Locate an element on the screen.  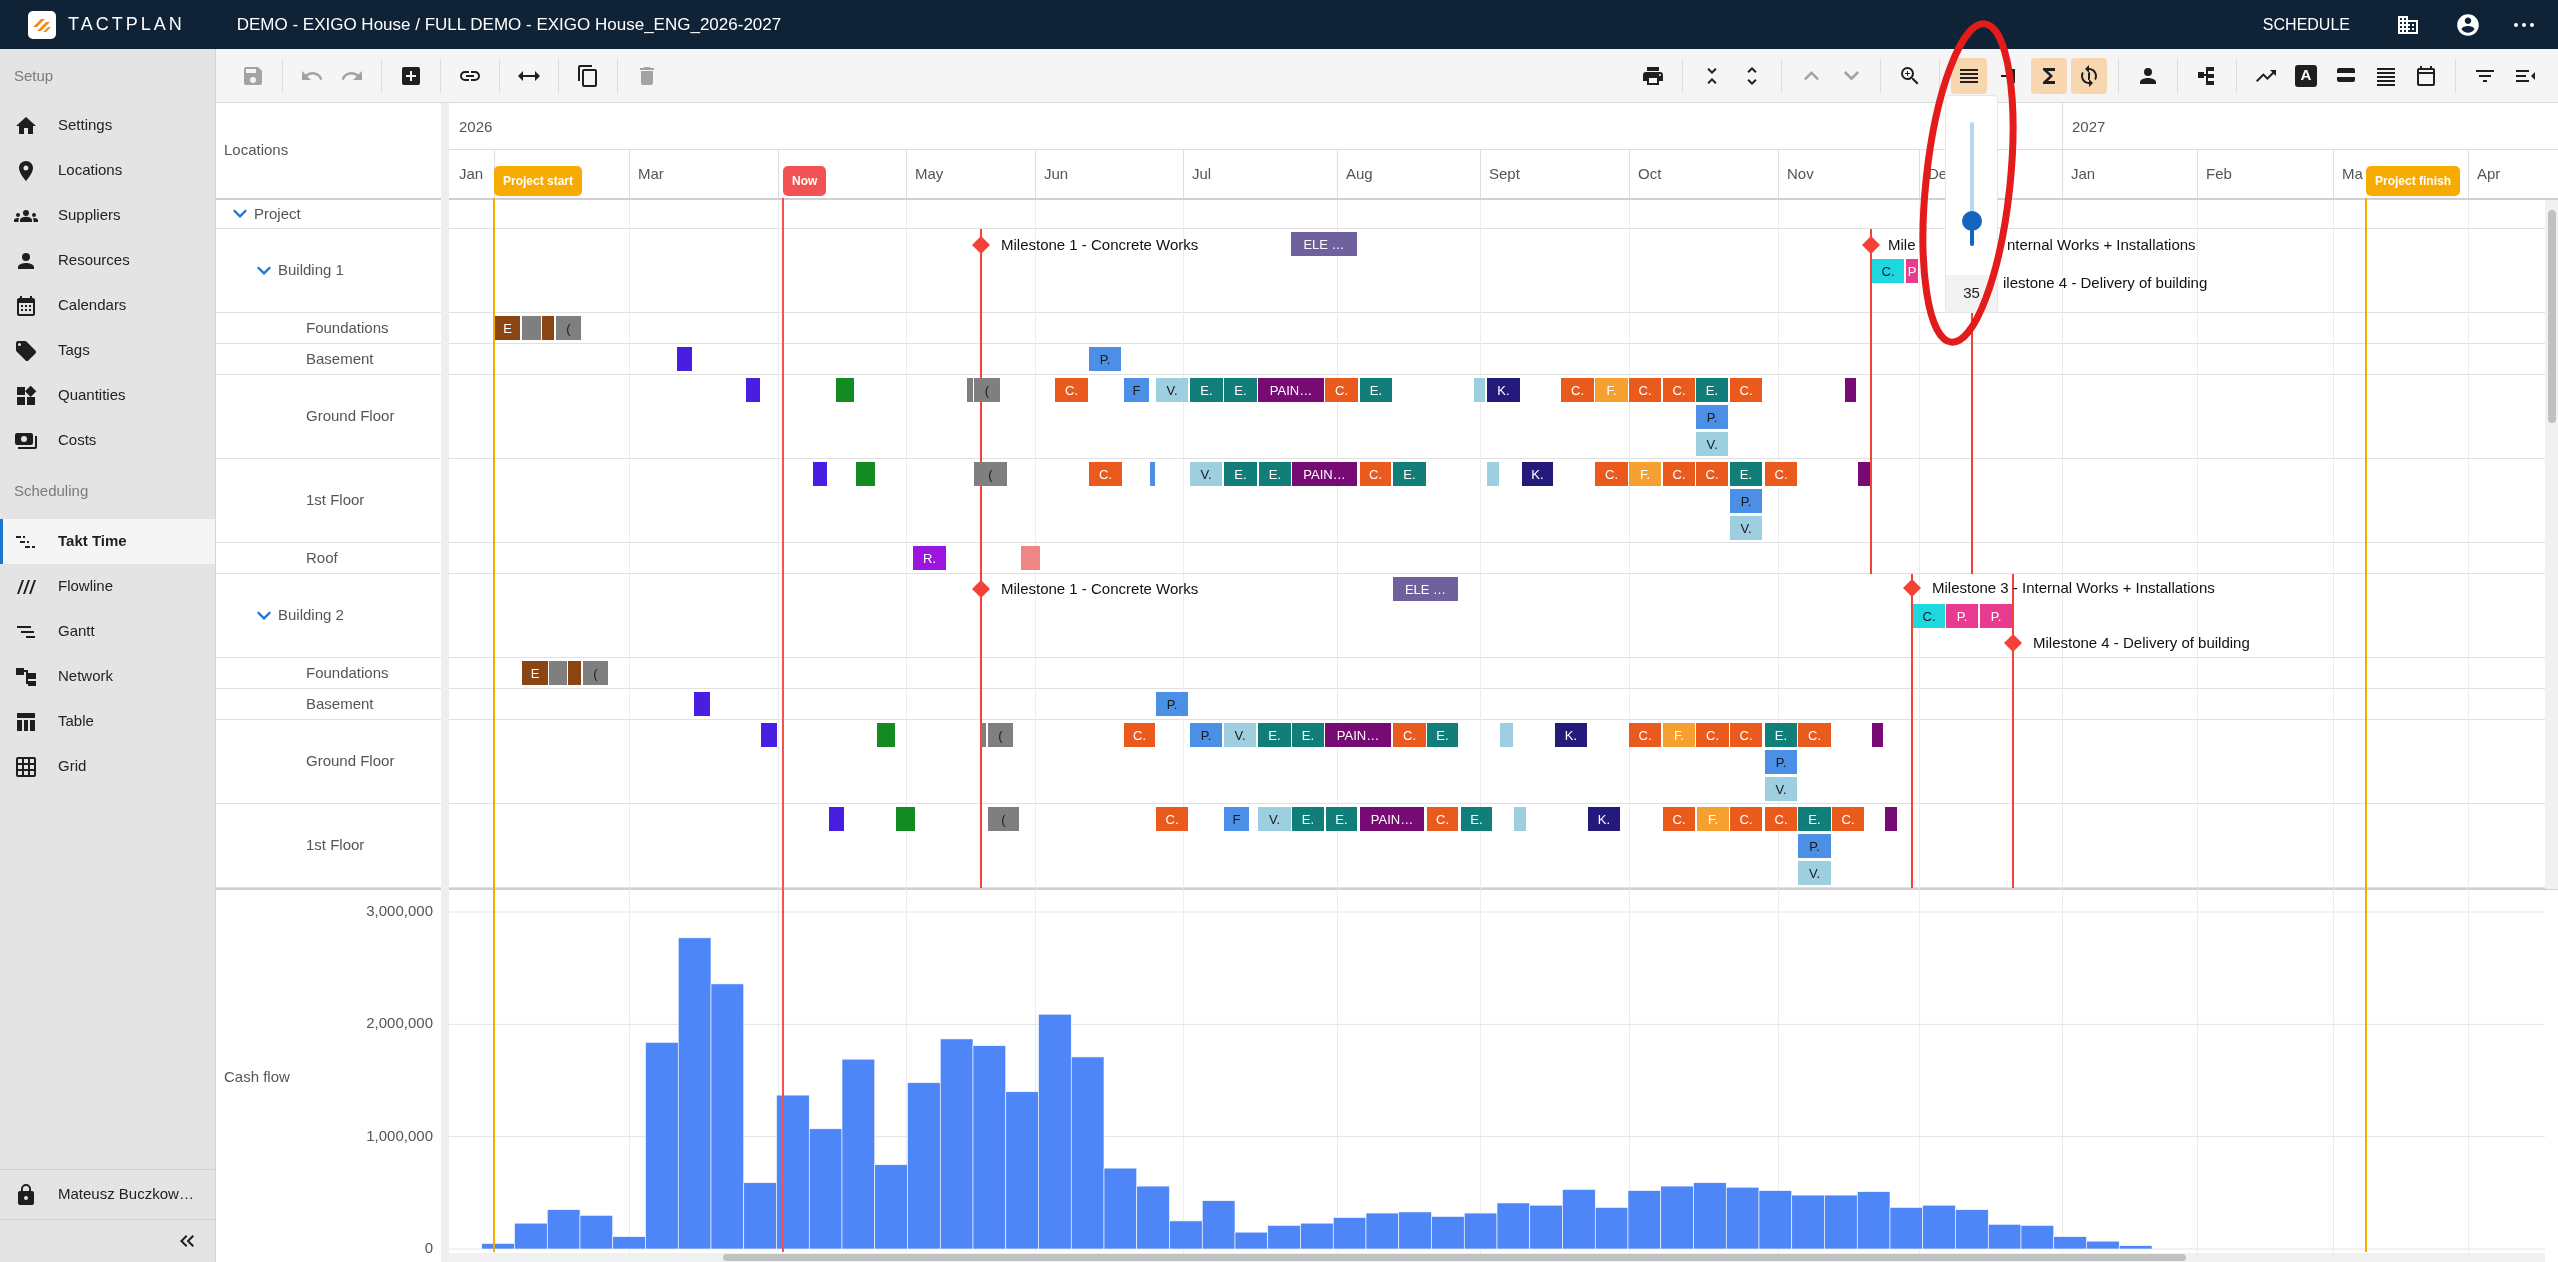
sidebar-item: Settings is located at coordinates (107, 125).